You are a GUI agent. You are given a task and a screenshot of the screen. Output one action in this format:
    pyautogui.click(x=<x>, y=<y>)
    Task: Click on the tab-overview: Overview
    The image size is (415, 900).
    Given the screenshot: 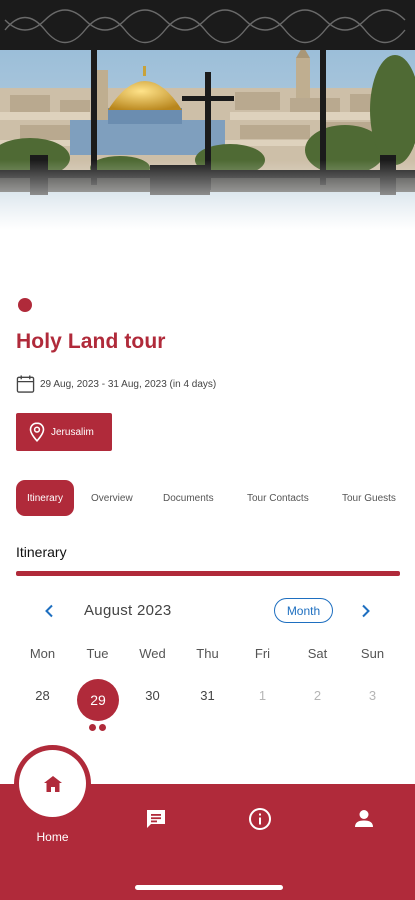 What is the action you would take?
    pyautogui.click(x=112, y=498)
    